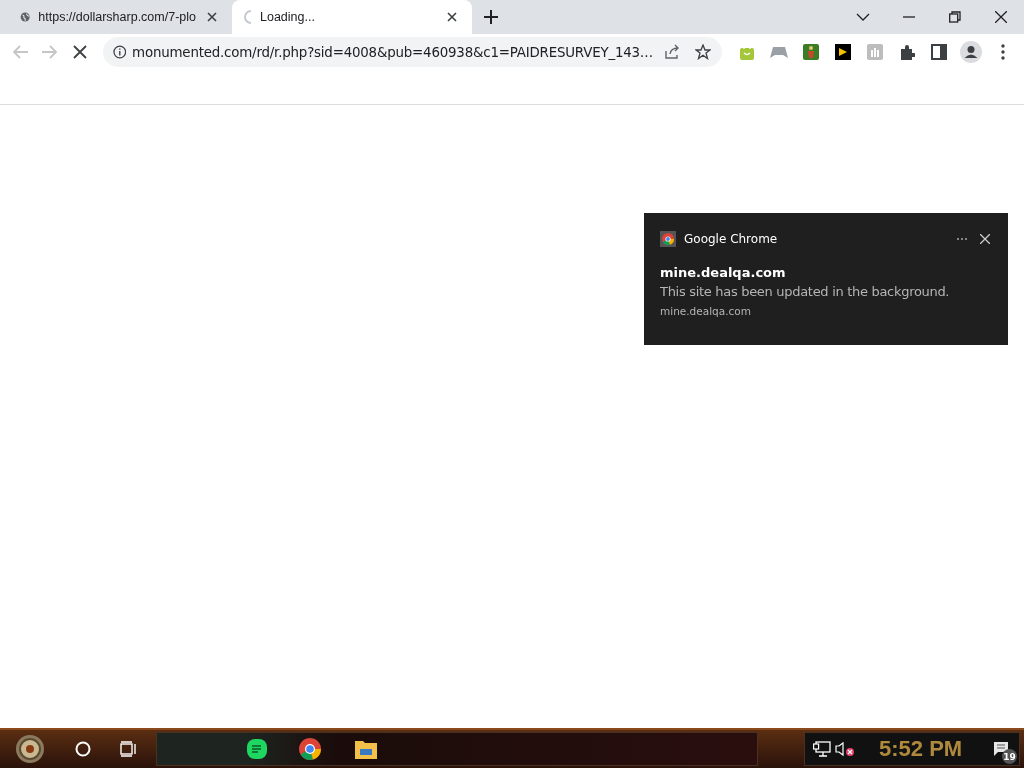 Image resolution: width=1024 pixels, height=768 pixels. What do you see at coordinates (845, 749) in the screenshot?
I see `muted-speaker-icon` at bounding box center [845, 749].